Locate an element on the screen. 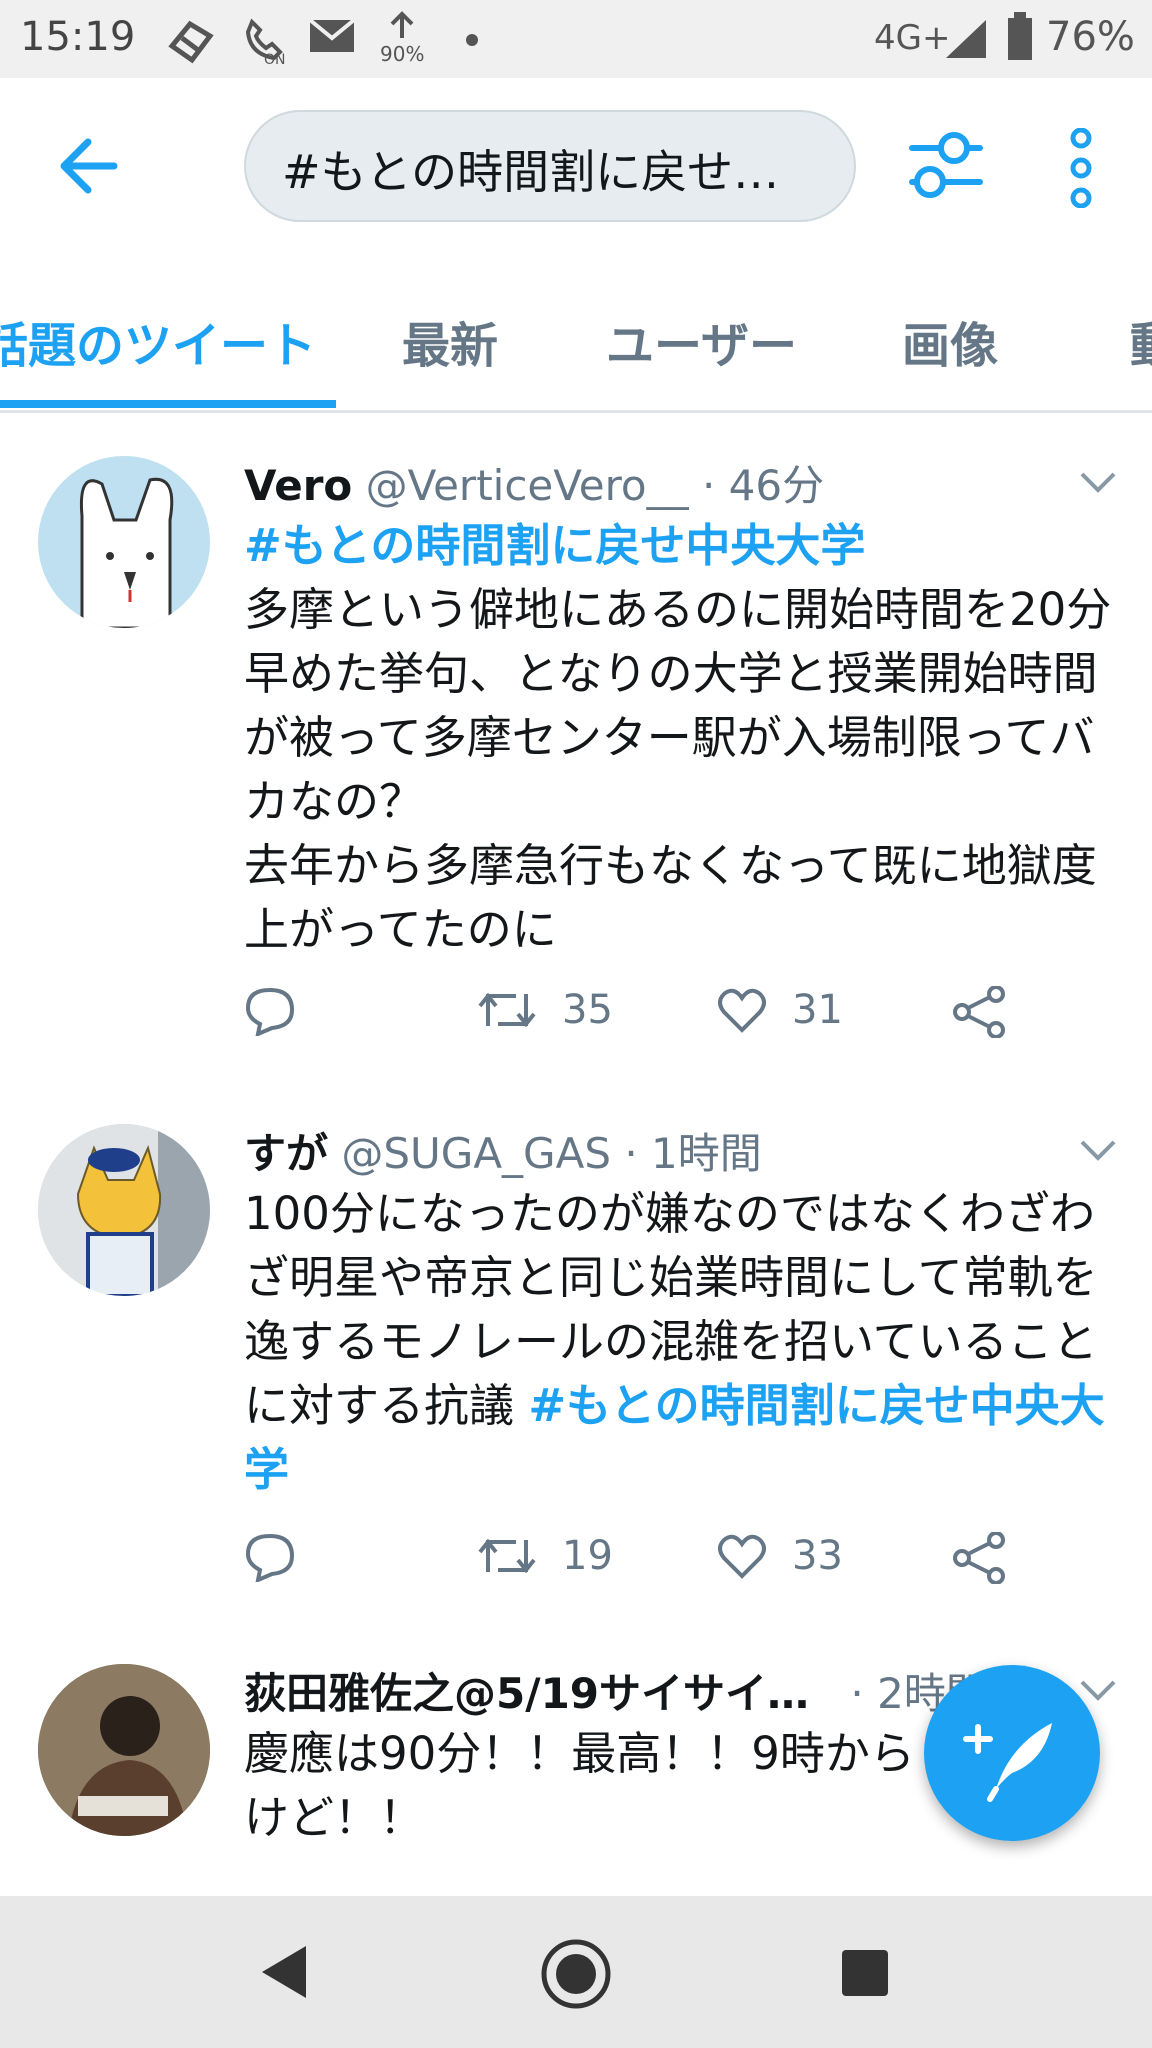  tweet-header: Vero @VerticeVero__ · 46分 is located at coordinates (534, 482).